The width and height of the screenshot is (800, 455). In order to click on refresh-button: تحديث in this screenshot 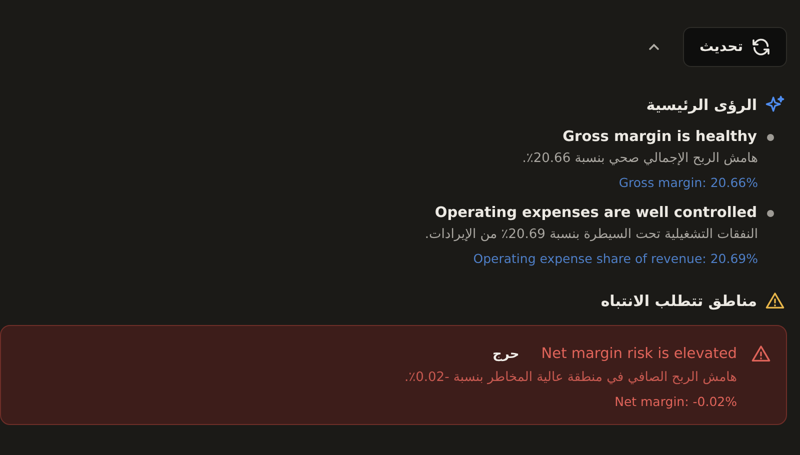, I will do `click(735, 47)`.